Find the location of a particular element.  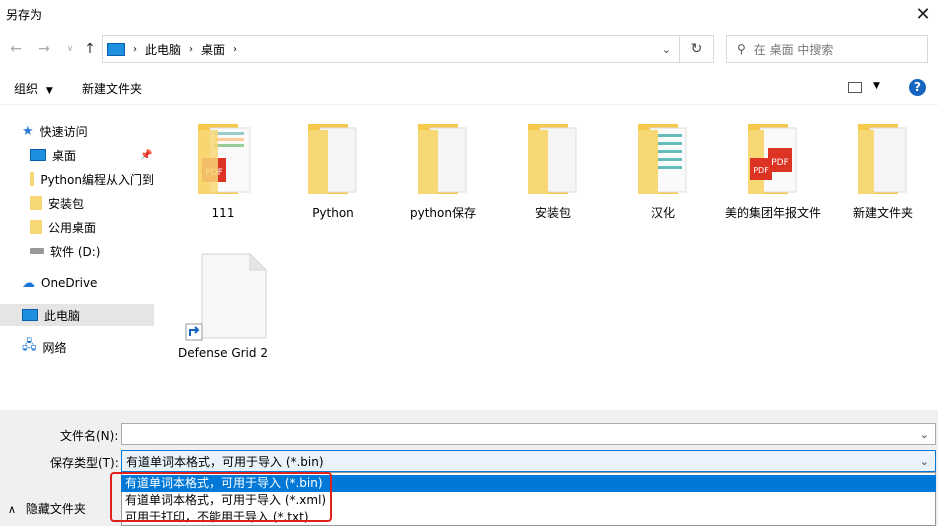

organize-button: 组织 ▼ is located at coordinates (33, 88).